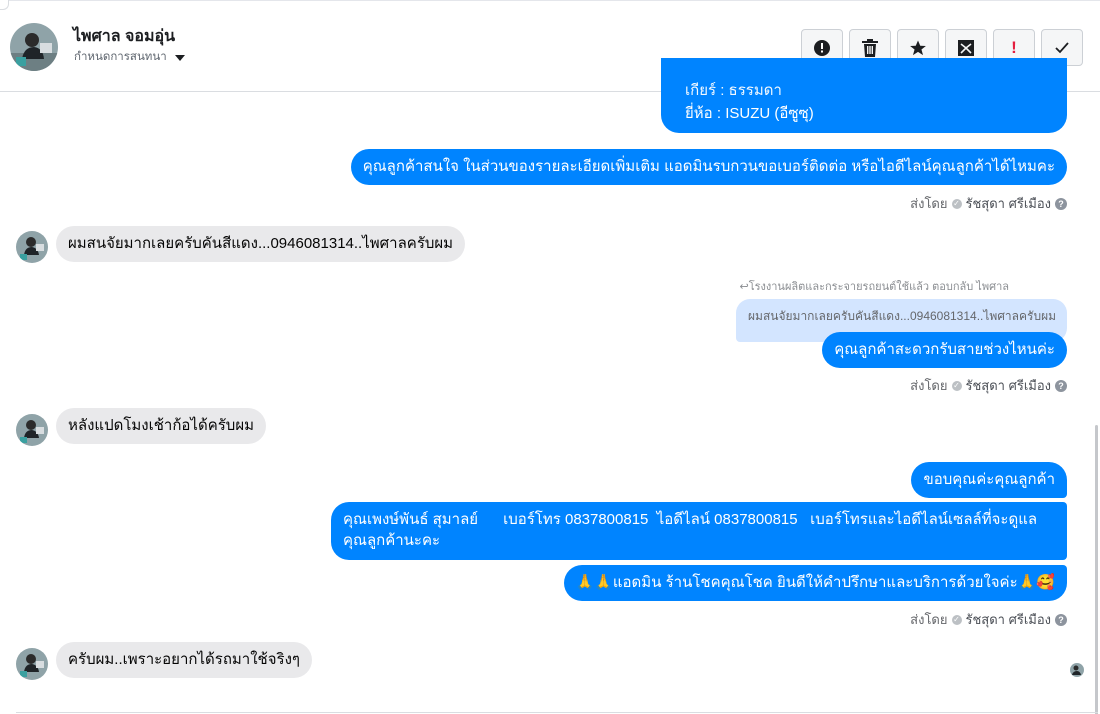  Describe the element at coordinates (749, 113) in the screenshot. I see `message-line: ยี่ห้อ : ISUZU (อีซูซุ)` at that location.